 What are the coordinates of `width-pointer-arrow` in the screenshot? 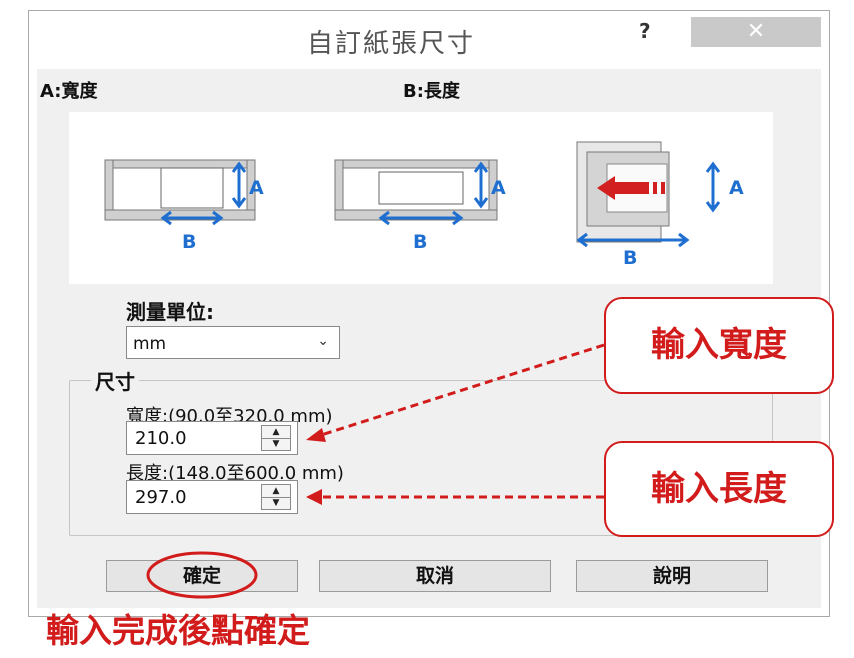 It's located at (461, 390).